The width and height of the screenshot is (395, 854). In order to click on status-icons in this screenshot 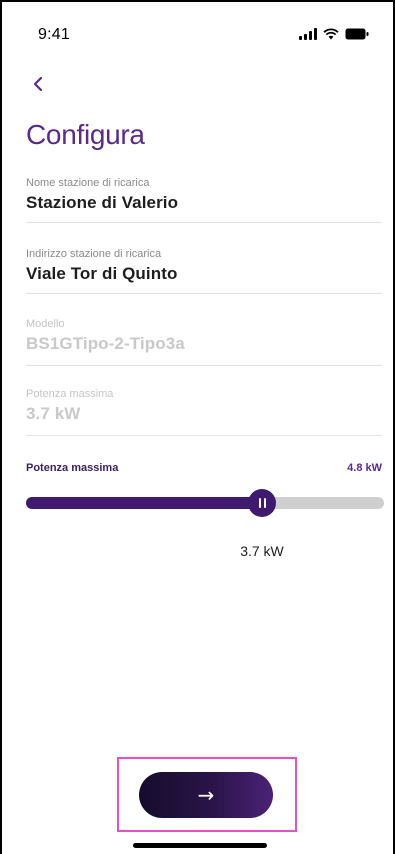, I will do `click(334, 34)`.